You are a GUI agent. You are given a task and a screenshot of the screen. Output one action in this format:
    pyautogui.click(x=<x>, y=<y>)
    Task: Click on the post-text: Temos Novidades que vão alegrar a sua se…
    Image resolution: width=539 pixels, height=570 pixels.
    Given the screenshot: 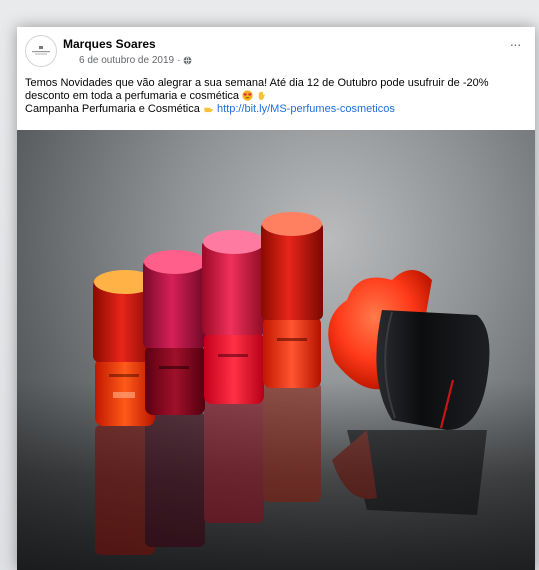 What is the action you would take?
    pyautogui.click(x=277, y=96)
    